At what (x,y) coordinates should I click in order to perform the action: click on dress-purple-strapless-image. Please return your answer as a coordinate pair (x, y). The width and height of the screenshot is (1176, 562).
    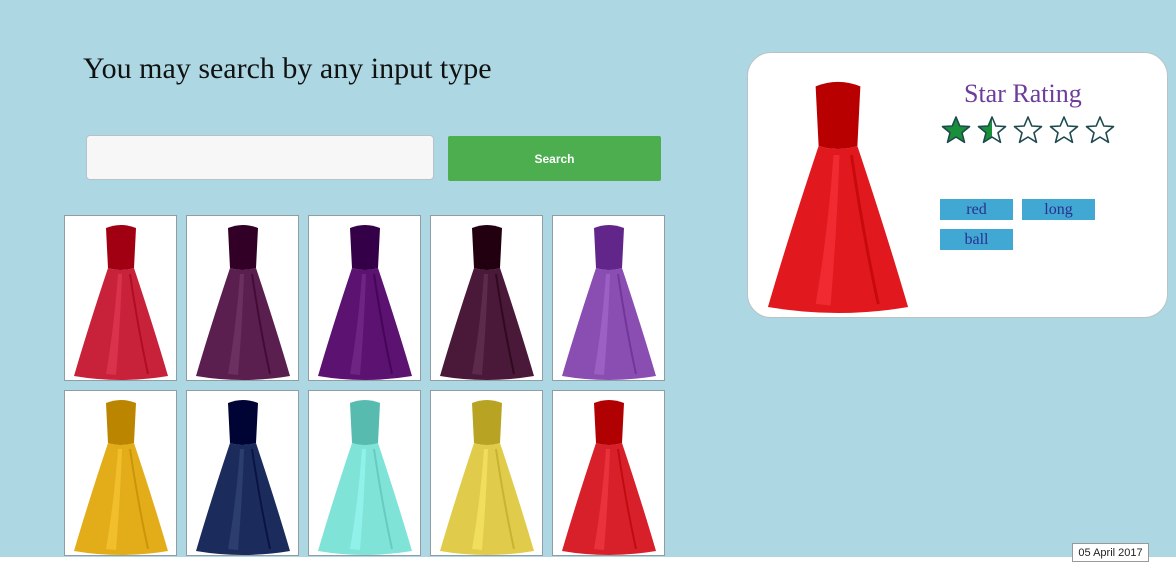
    Looking at the image, I should click on (364, 302).